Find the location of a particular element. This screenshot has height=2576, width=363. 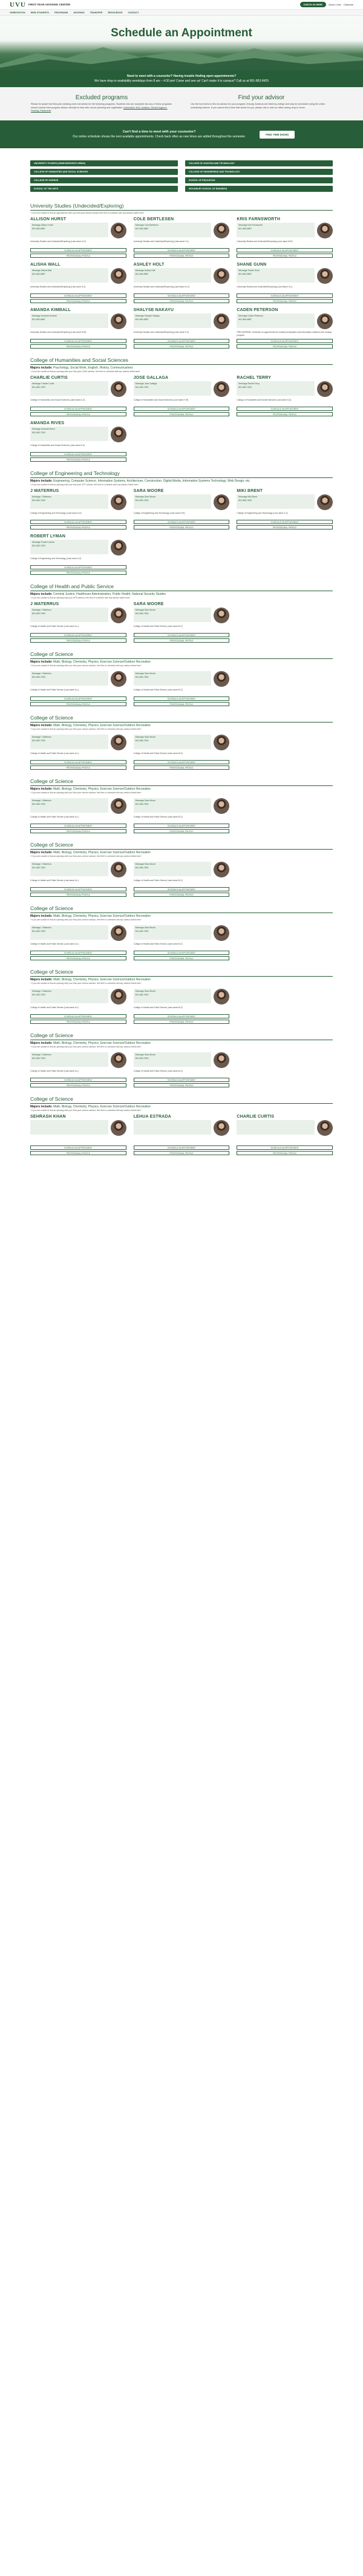

subnav-contact: CONTACT is located at coordinates (133, 12).